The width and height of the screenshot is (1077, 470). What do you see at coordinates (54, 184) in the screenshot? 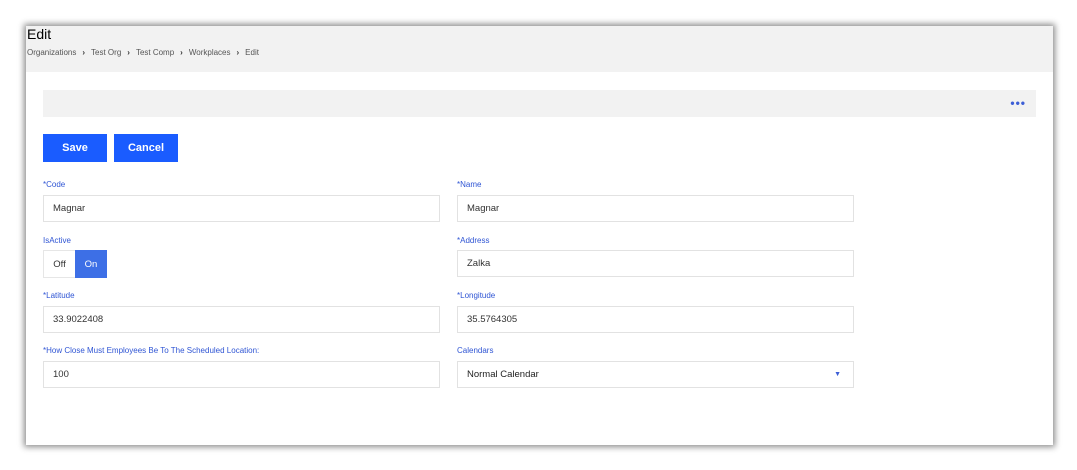
I see `code-label: *Code` at bounding box center [54, 184].